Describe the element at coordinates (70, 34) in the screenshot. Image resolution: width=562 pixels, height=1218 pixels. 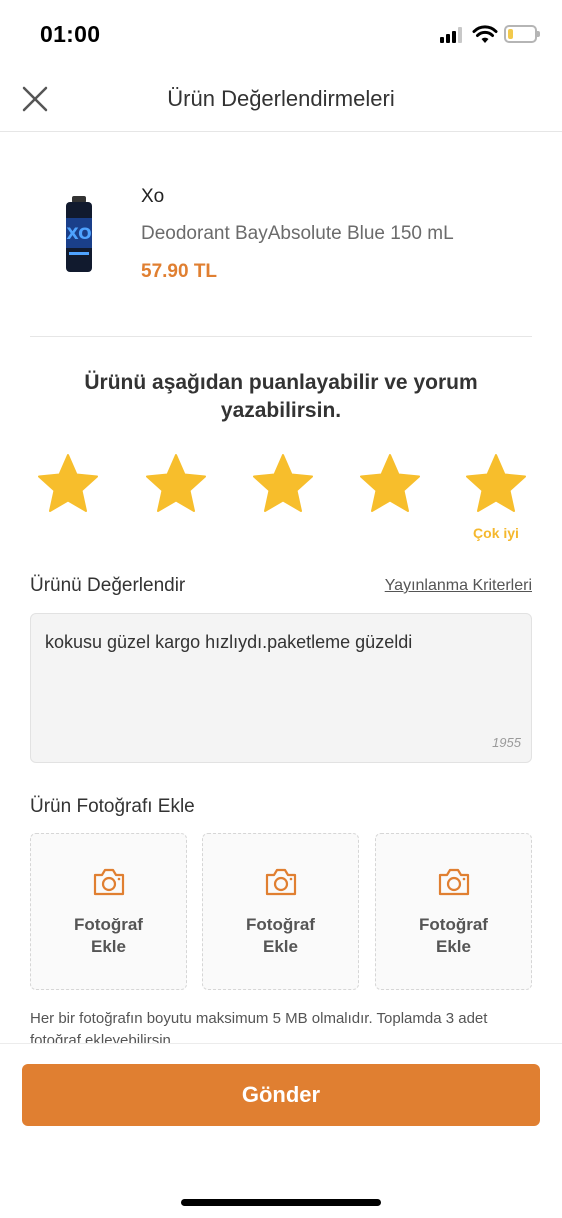
I see `status-time: 01:00` at that location.